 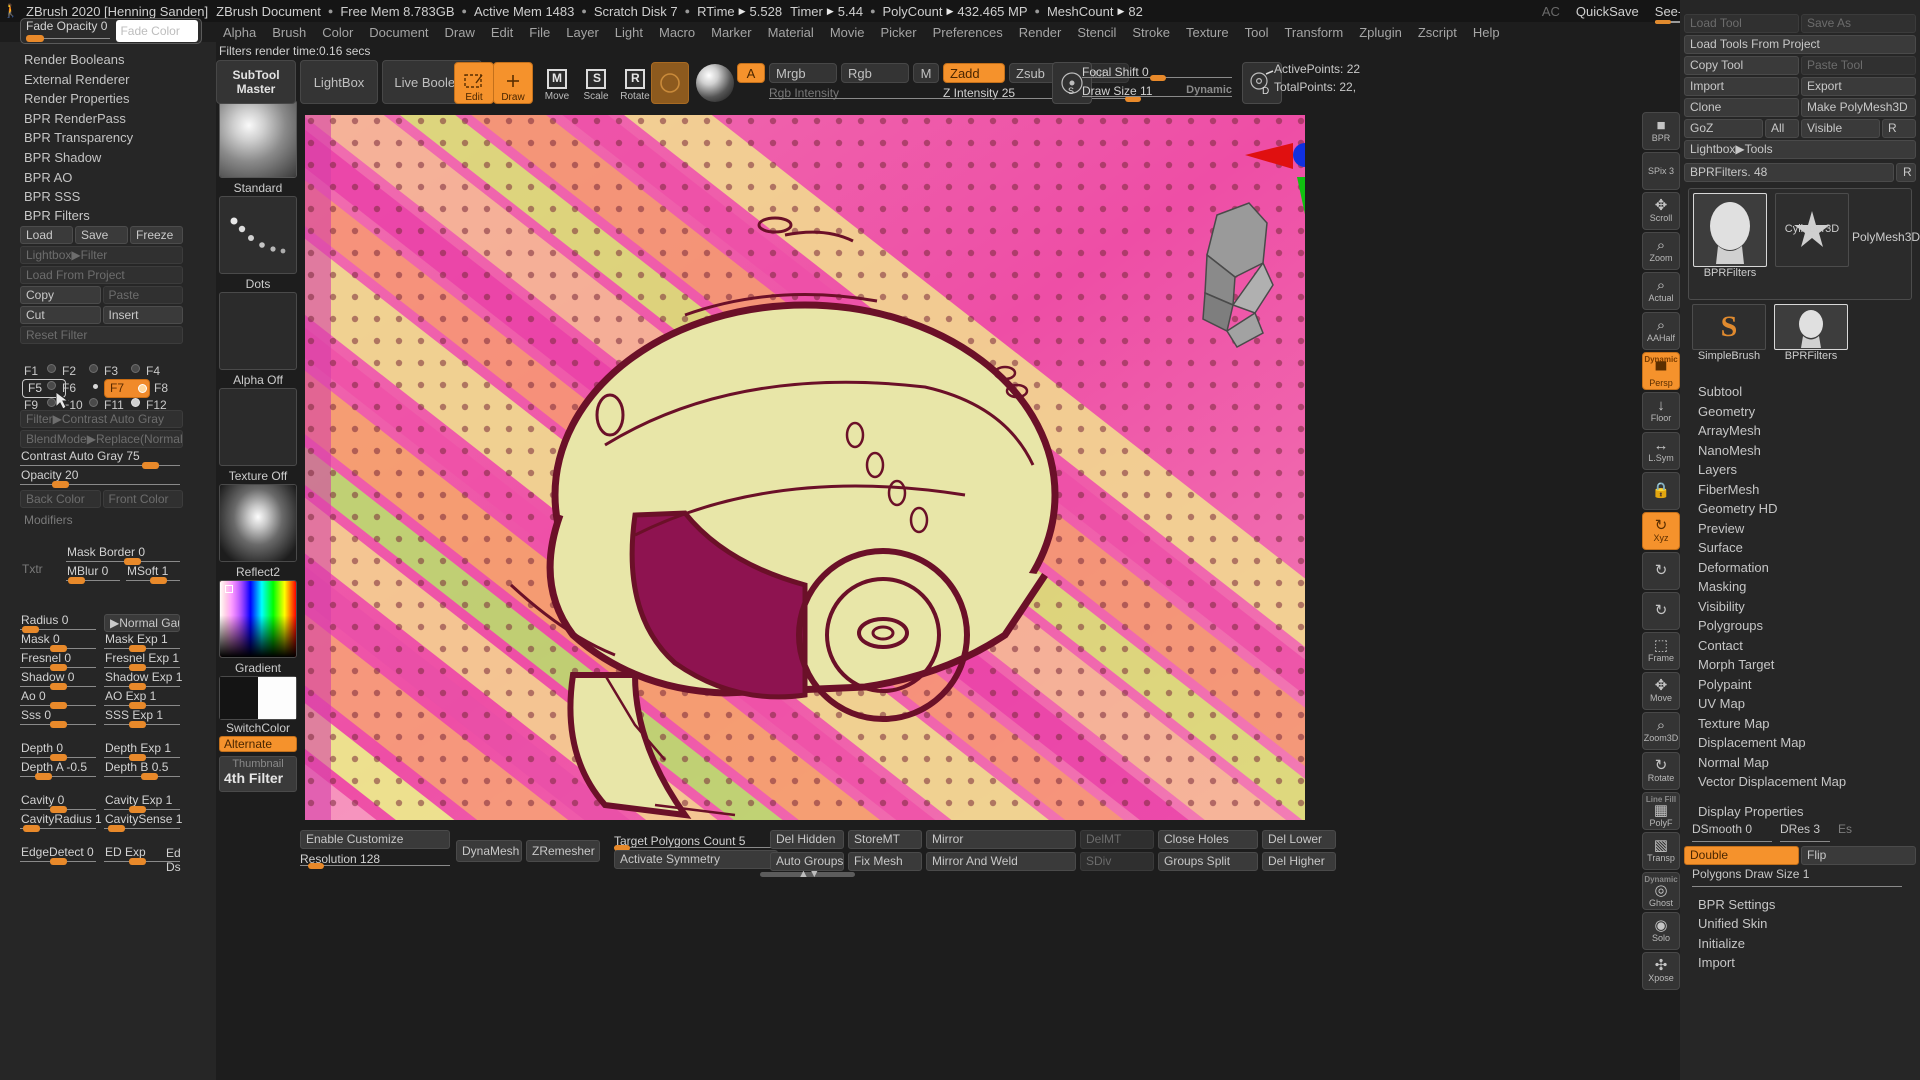 What do you see at coordinates (58, 661) in the screenshot?
I see `slider-fresnel-0: Fresnel 0` at bounding box center [58, 661].